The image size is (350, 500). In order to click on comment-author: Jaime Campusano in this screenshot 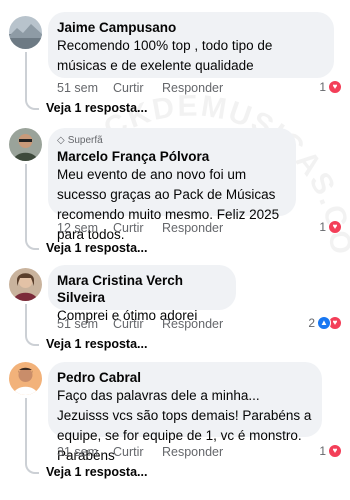, I will do `click(190, 27)`.